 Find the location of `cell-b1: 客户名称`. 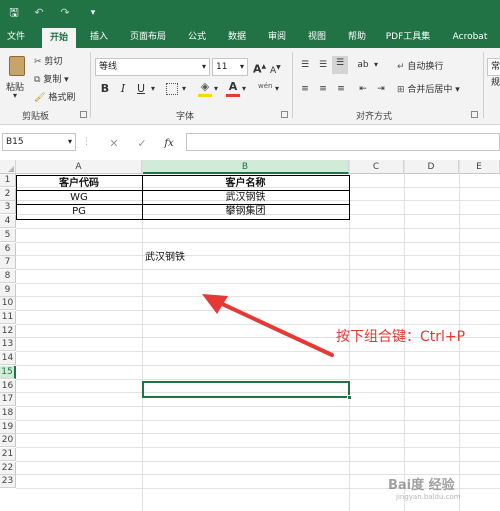

cell-b1: 客户名称 is located at coordinates (245, 183).